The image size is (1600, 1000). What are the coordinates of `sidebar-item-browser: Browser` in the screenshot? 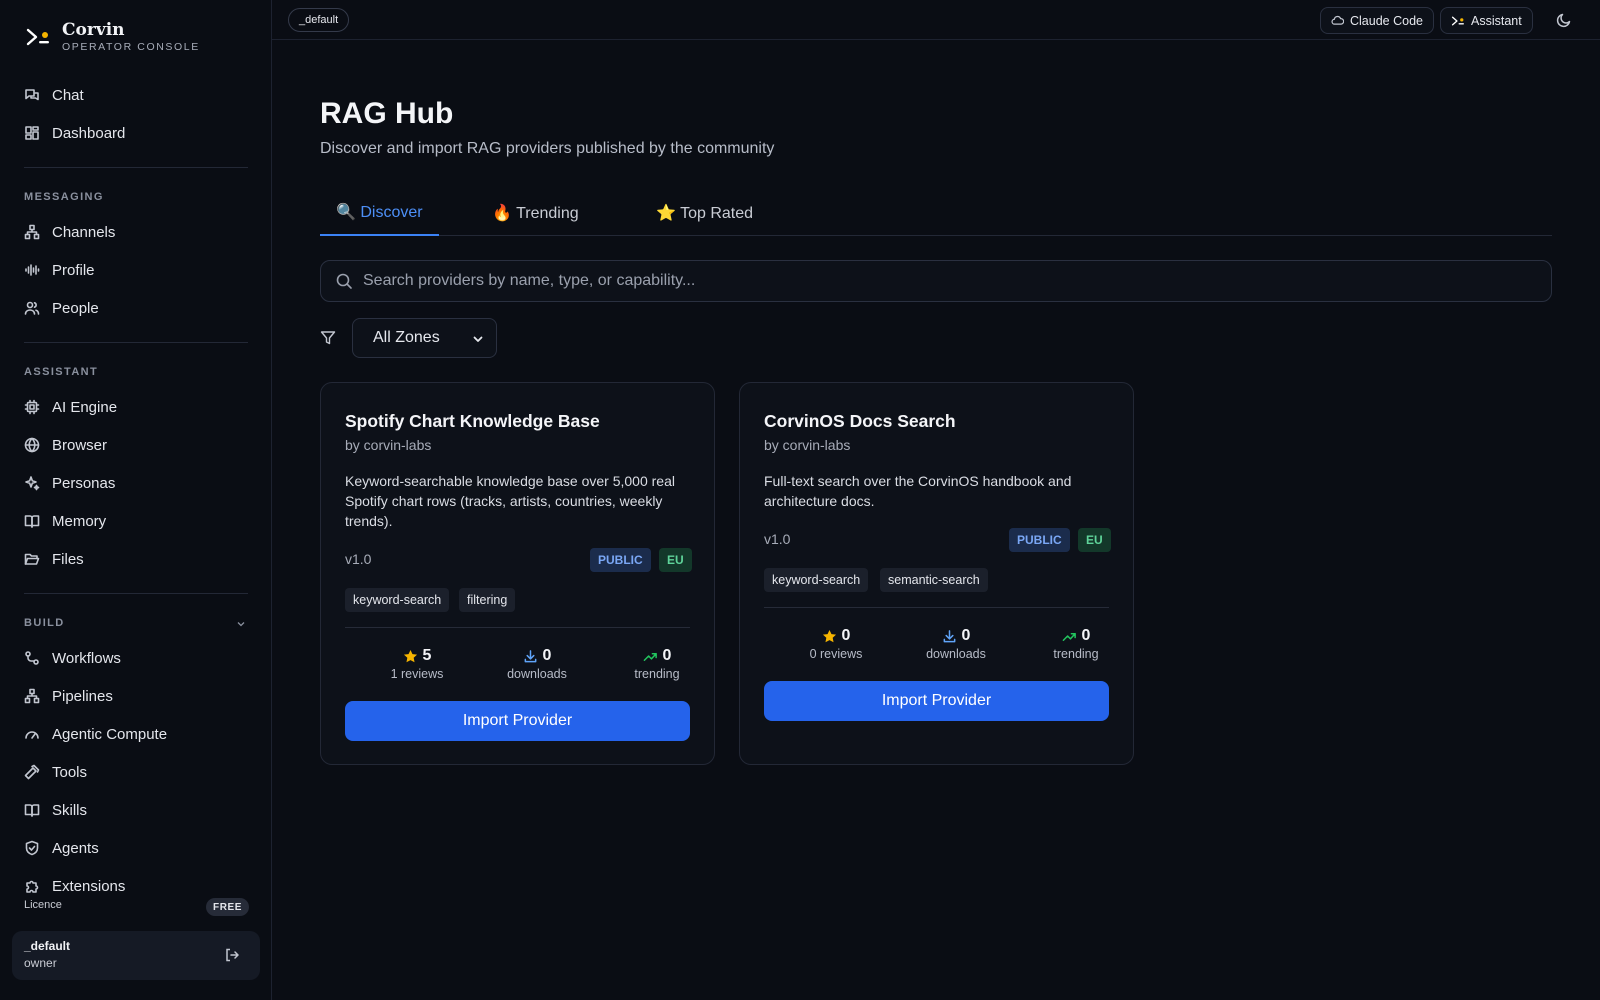 It's located at (65, 445).